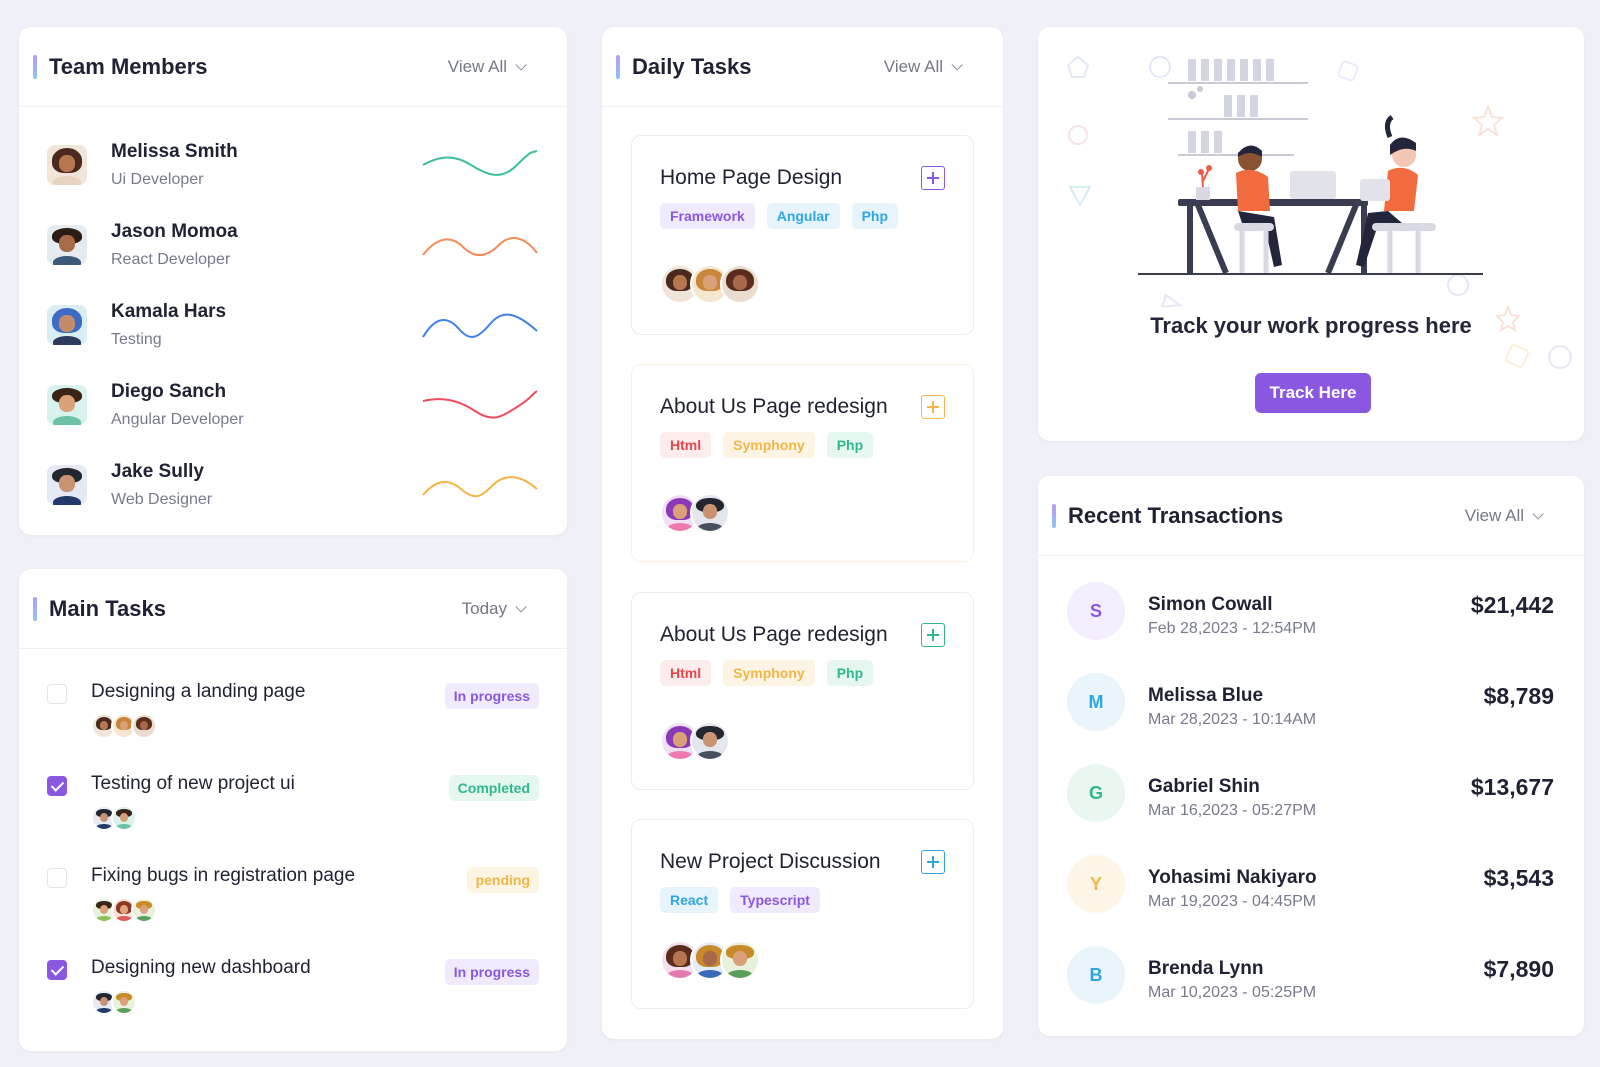 This screenshot has width=1600, height=1067. What do you see at coordinates (171, 259) in the screenshot?
I see `member-role: React Developer` at bounding box center [171, 259].